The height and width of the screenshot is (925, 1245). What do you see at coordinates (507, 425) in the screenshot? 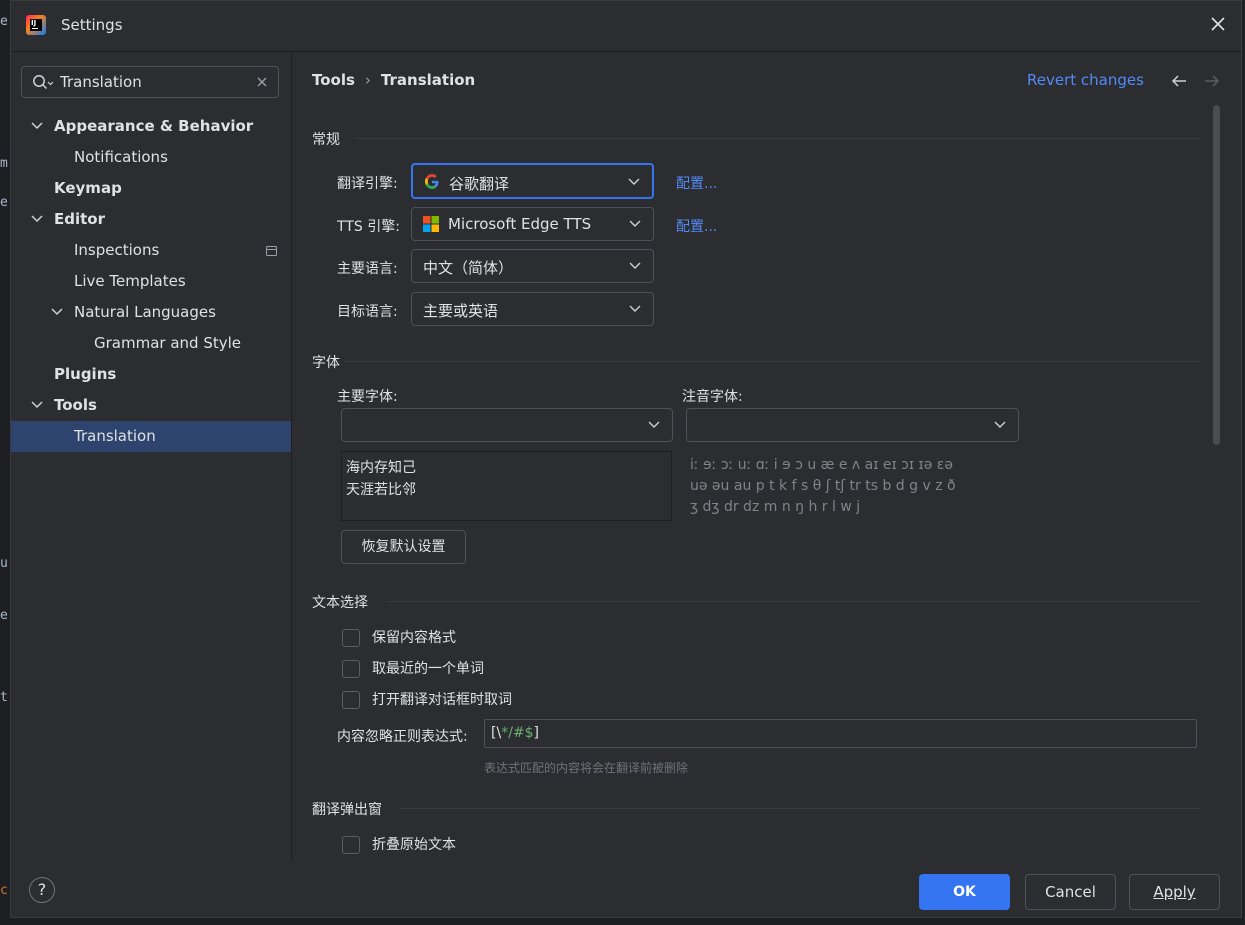
I see `primary-font-select` at bounding box center [507, 425].